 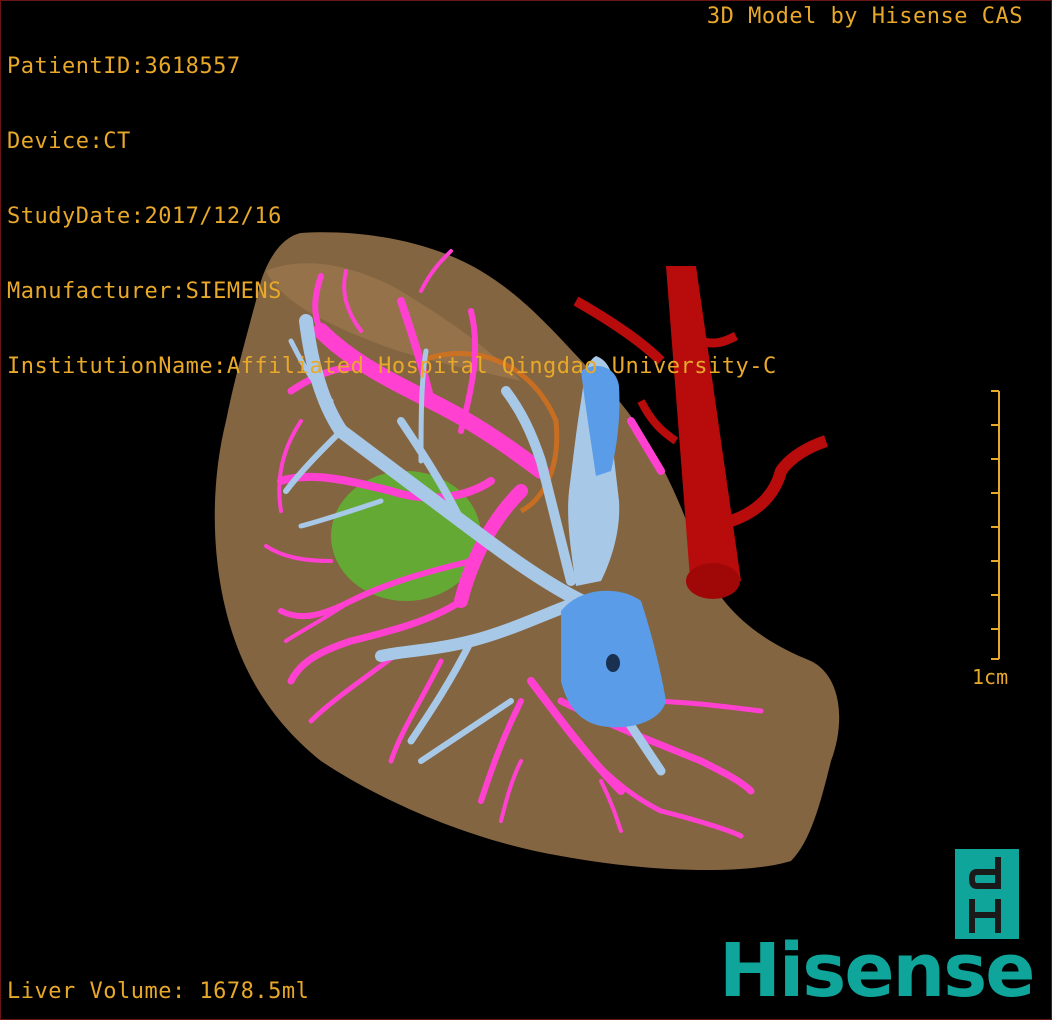 I want to click on manufacturer-label: Manufacturer:SIEMENS, so click(x=144, y=291).